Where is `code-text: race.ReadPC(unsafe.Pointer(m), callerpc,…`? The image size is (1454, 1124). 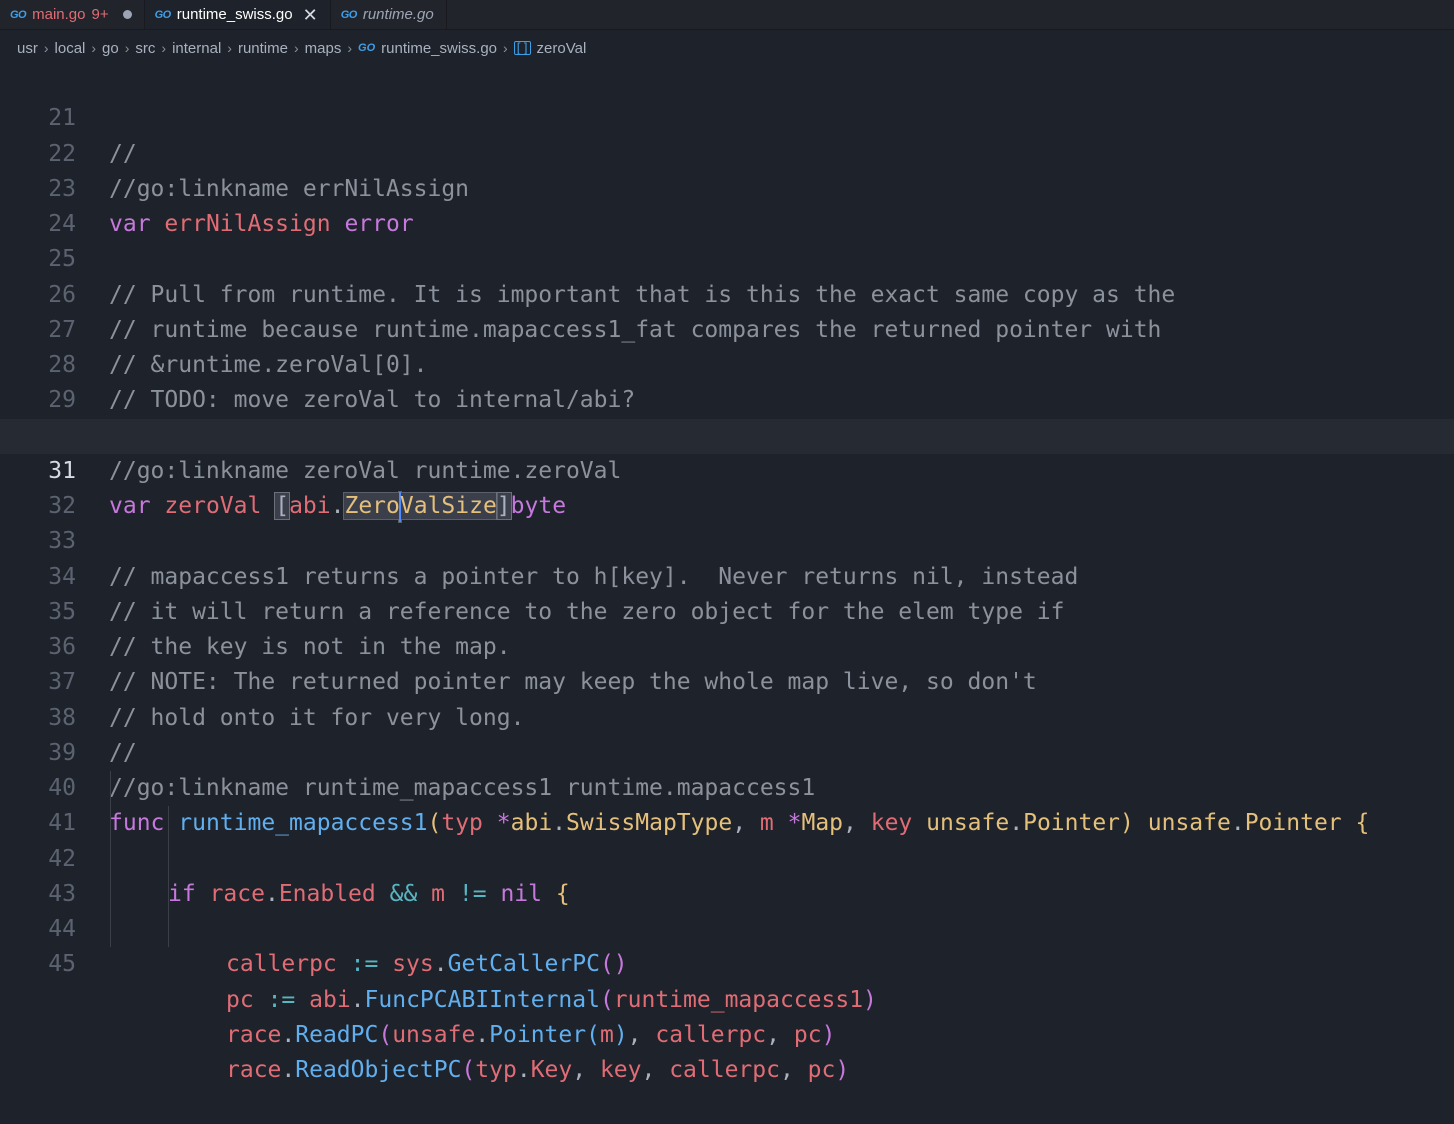 code-text: race.ReadPC(unsafe.Pointer(m), callerpc,… is located at coordinates (531, 1034).